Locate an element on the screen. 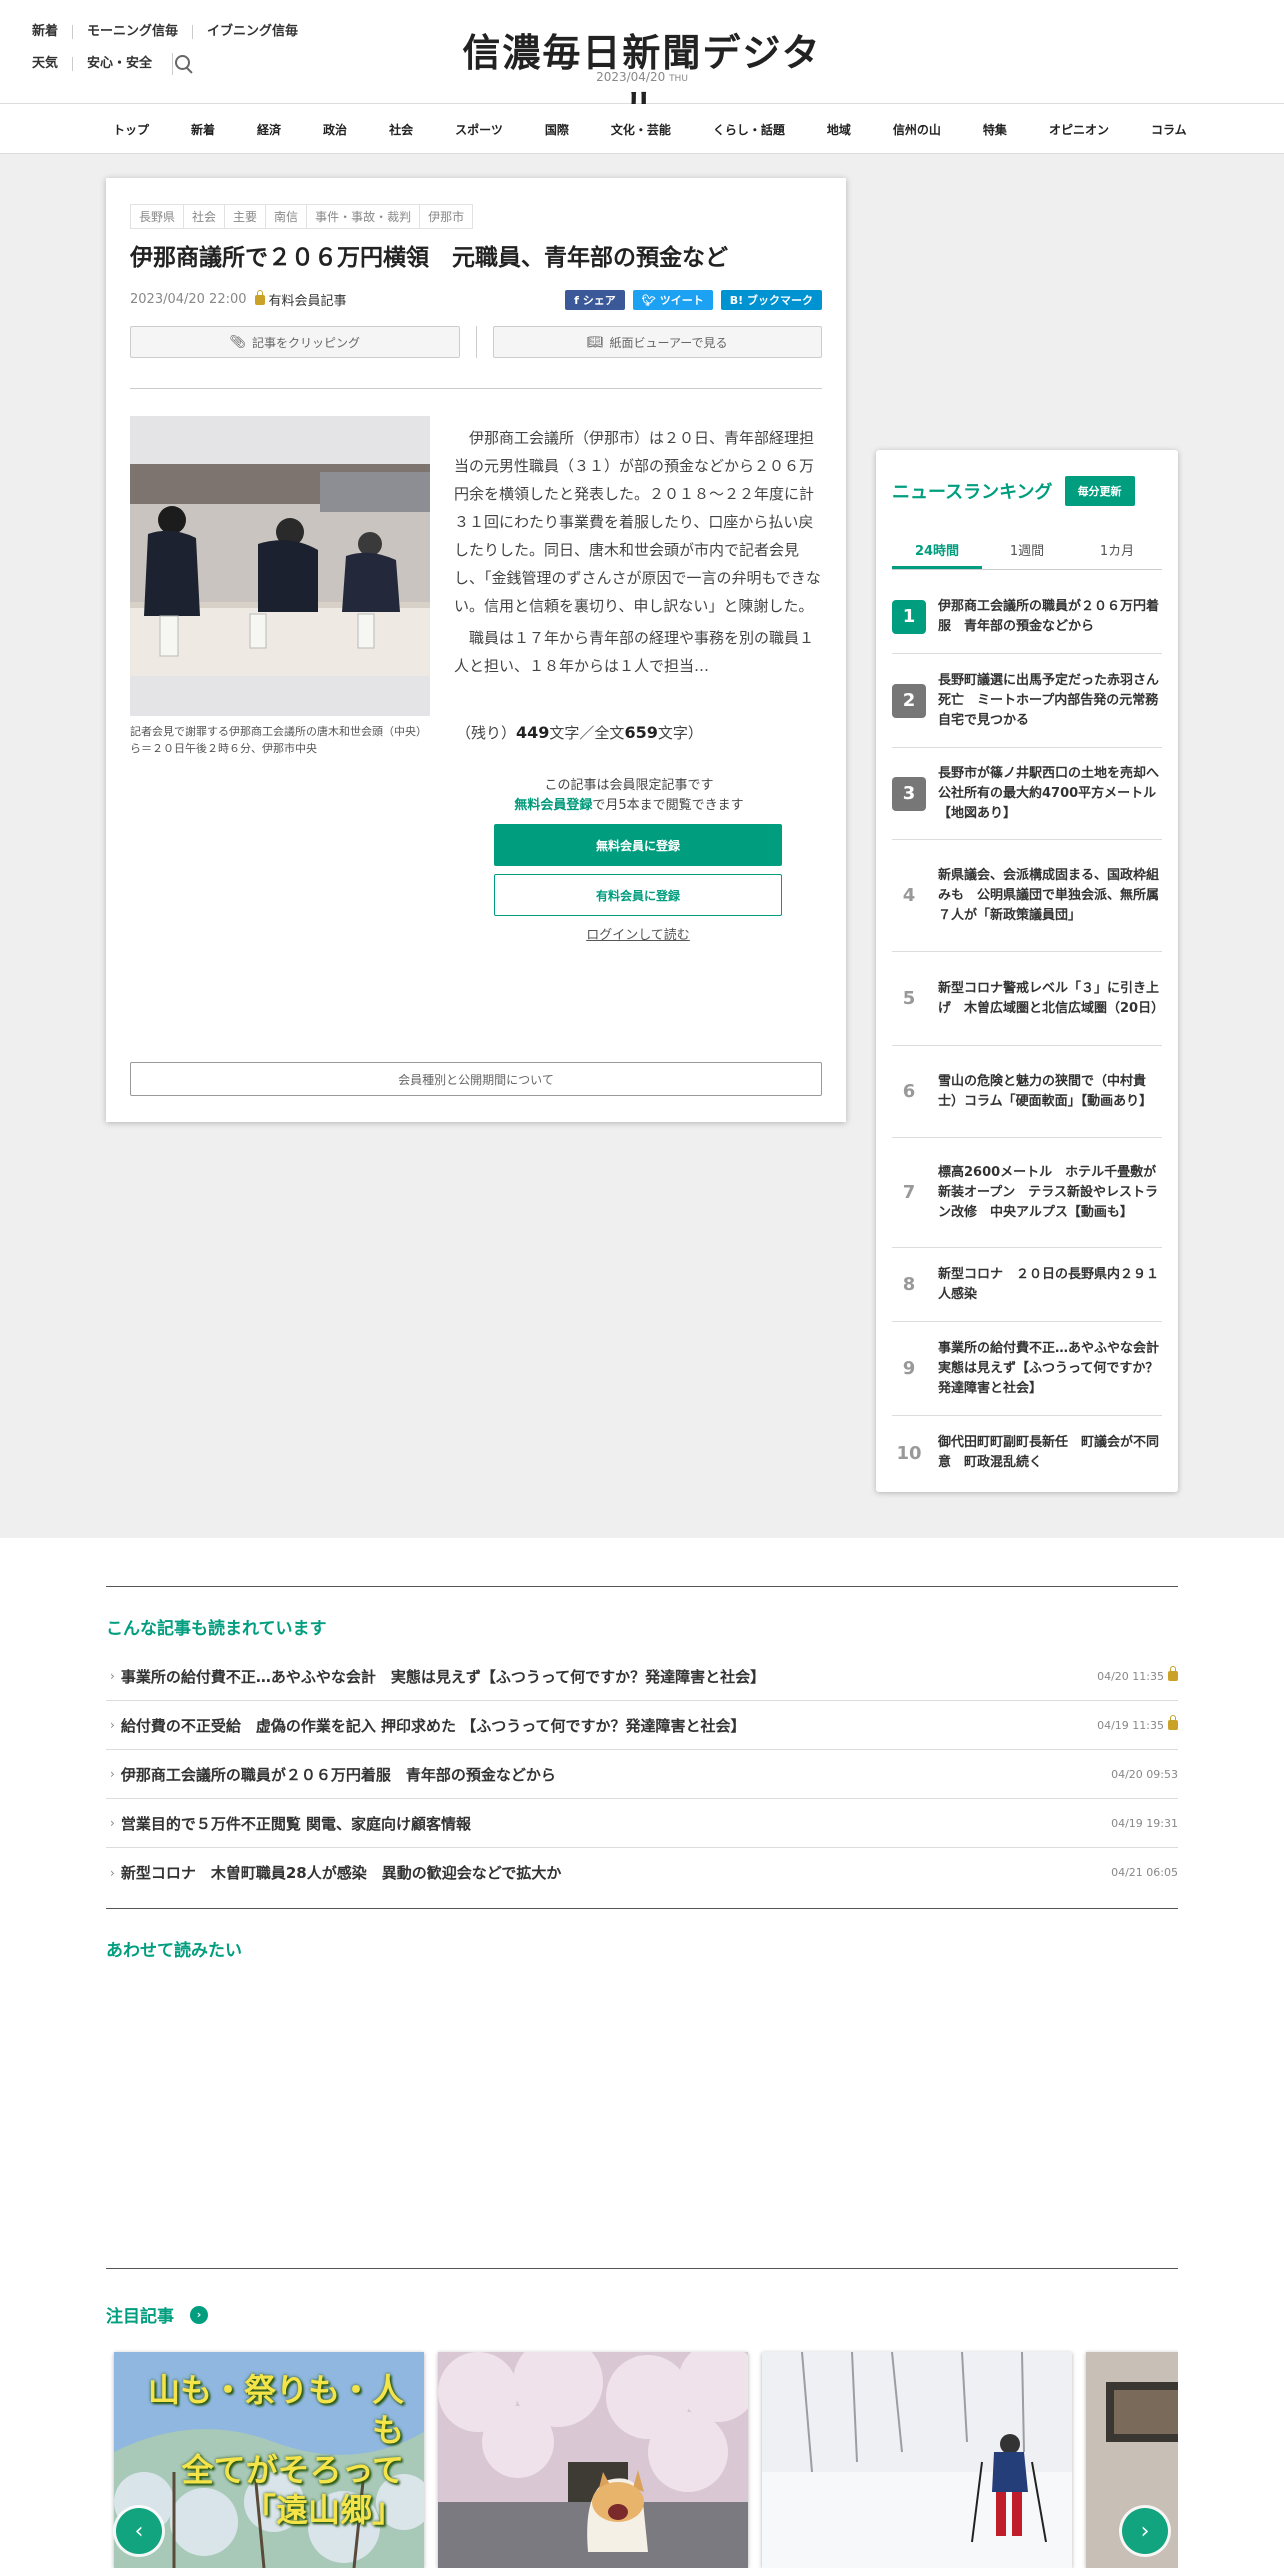  chevron-left-icon: ‹ is located at coordinates (139, 2531).